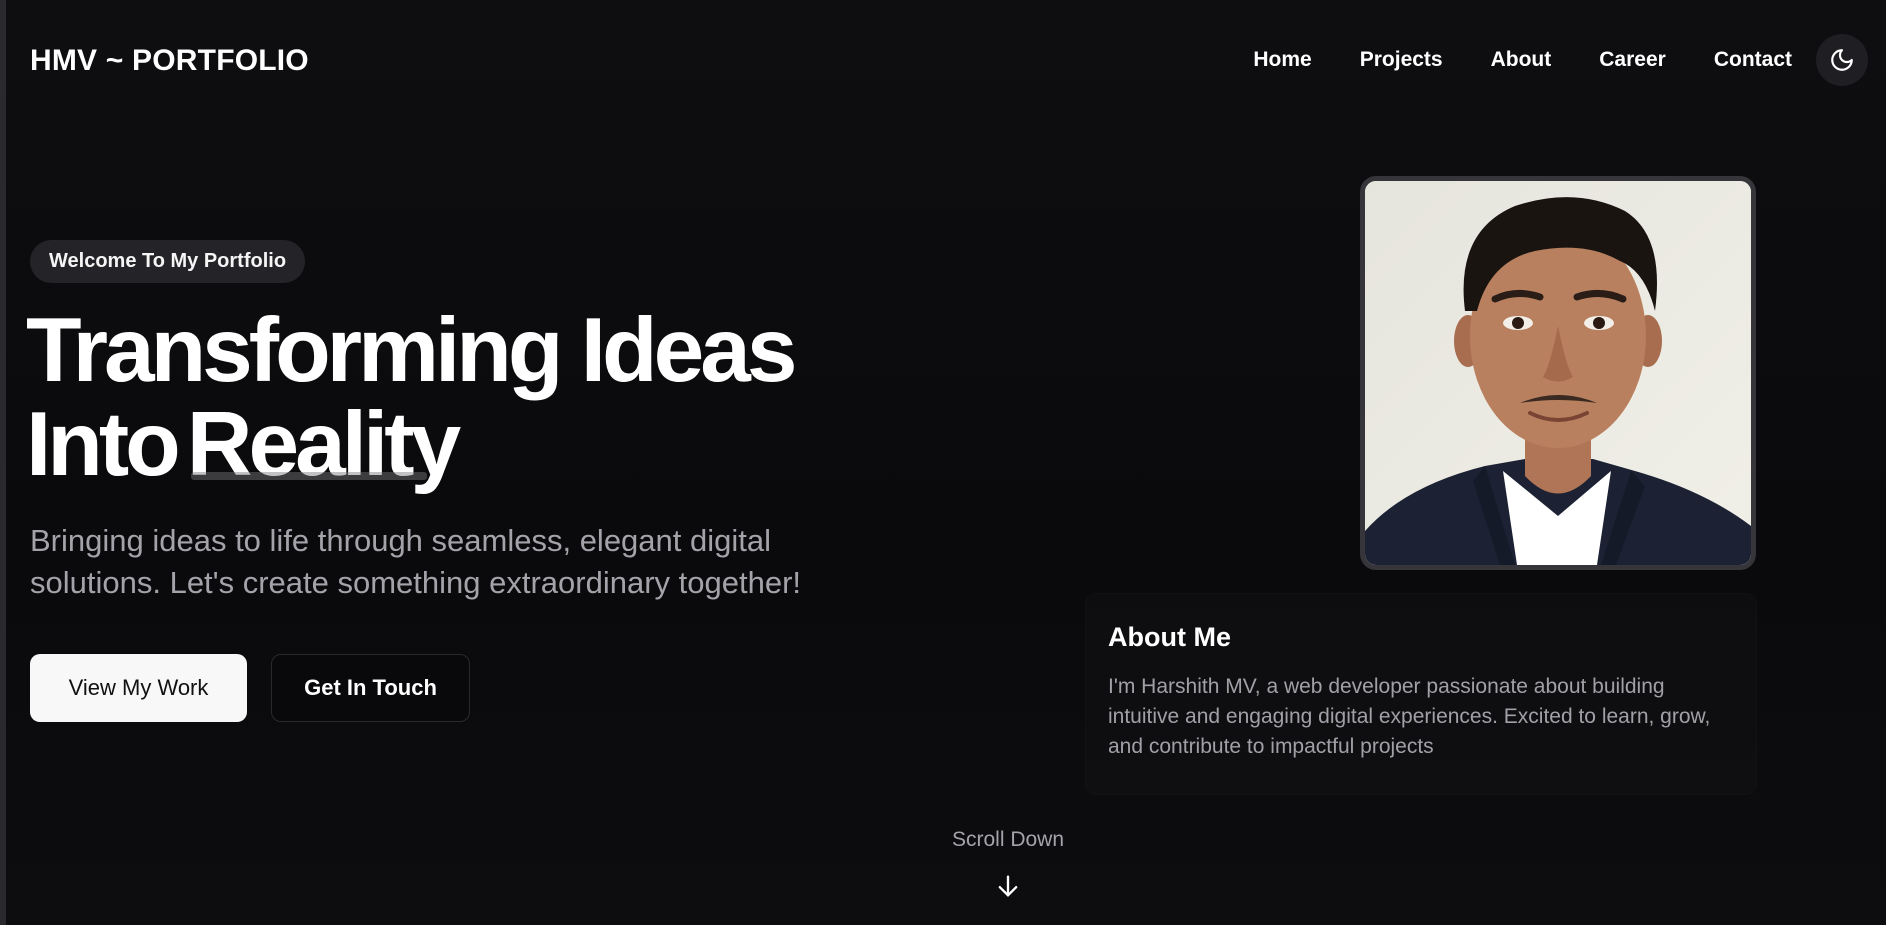 This screenshot has height=925, width=1886. What do you see at coordinates (168, 261) in the screenshot?
I see `welcome-badge: Welcome To My Portfolio` at bounding box center [168, 261].